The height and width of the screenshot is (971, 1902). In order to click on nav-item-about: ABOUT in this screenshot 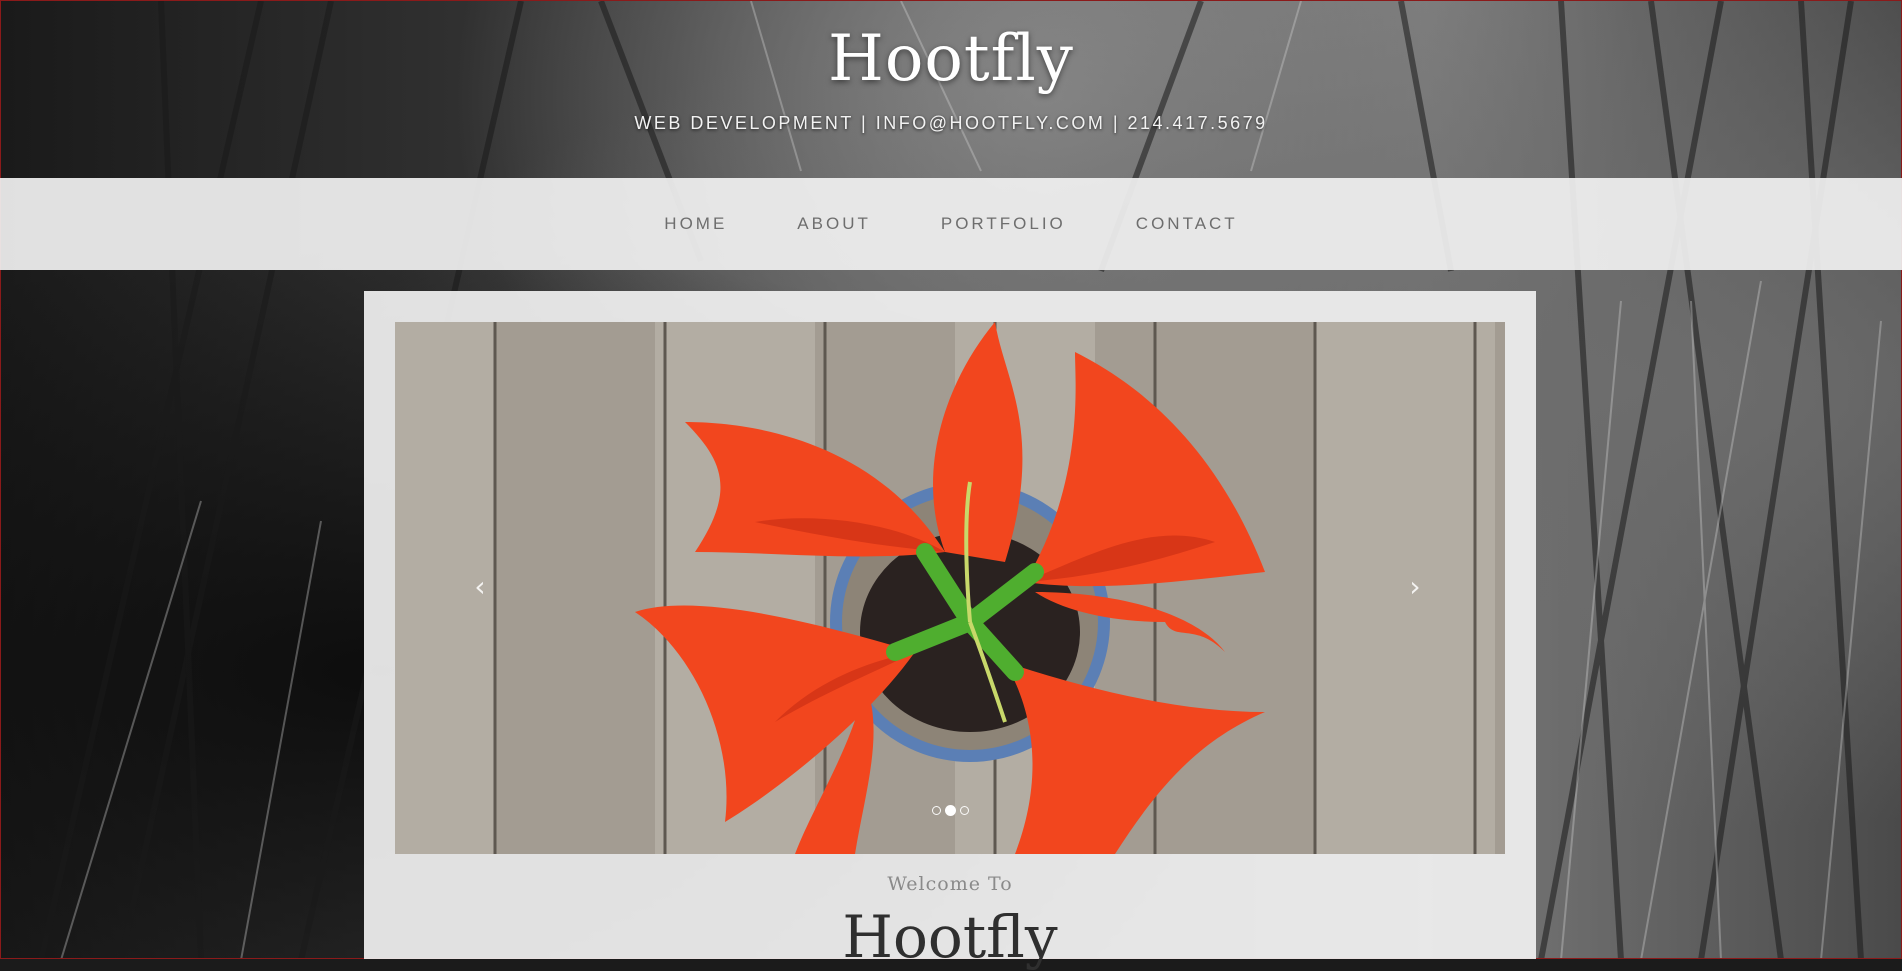, I will do `click(834, 224)`.